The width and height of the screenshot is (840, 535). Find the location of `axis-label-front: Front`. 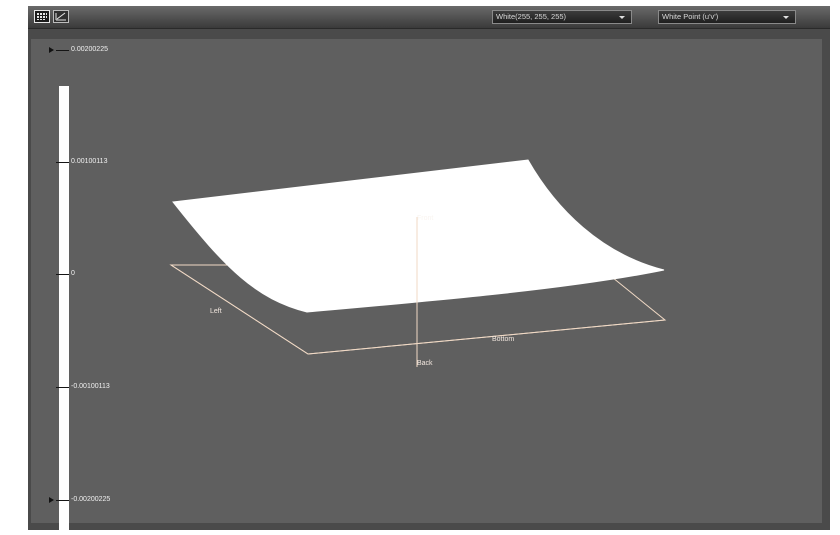

axis-label-front: Front is located at coordinates (425, 218).